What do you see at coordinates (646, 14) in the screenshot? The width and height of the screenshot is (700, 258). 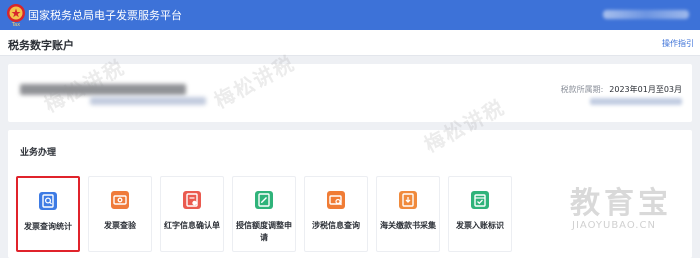 I see `user-info-blurred` at bounding box center [646, 14].